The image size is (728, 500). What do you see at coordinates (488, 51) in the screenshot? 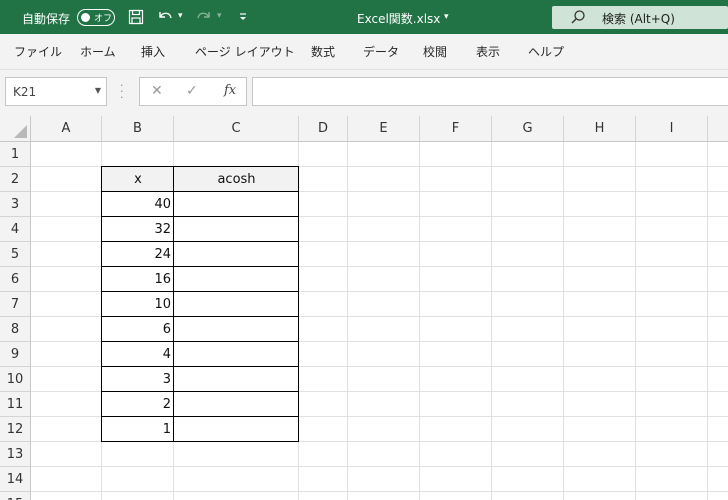
I see `tab-view: 表示` at bounding box center [488, 51].